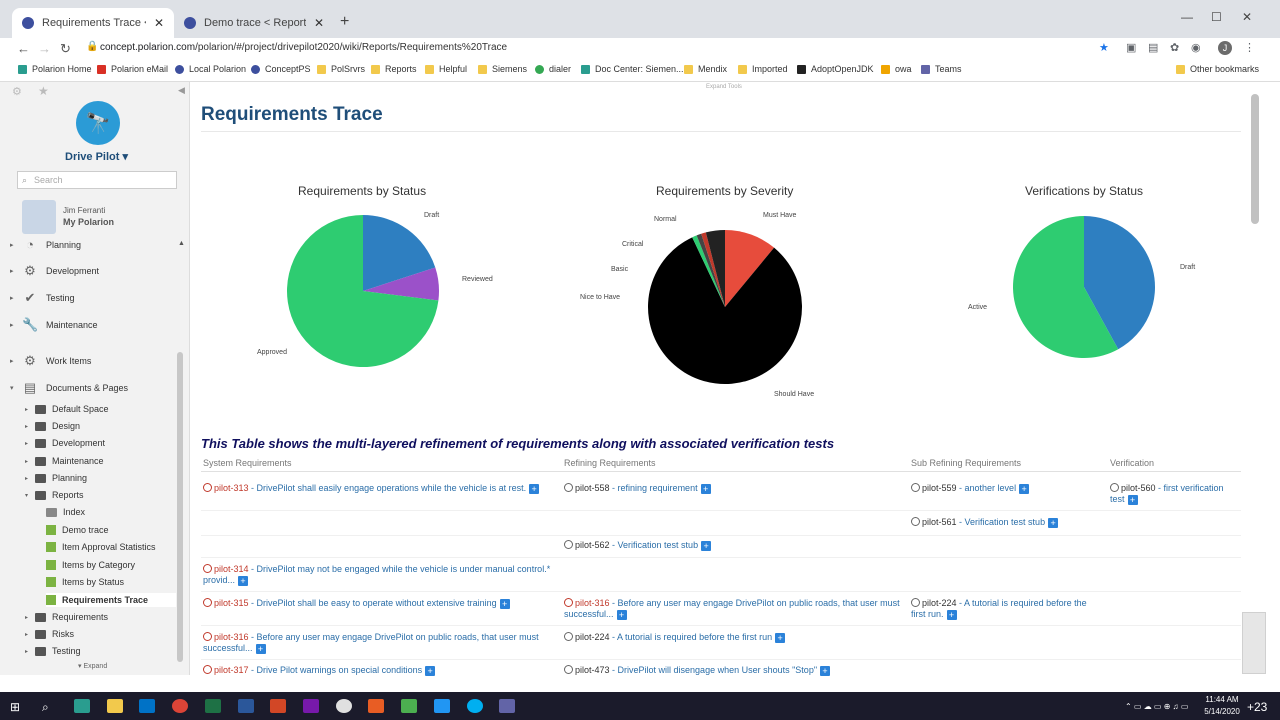  Describe the element at coordinates (1196, 47) in the screenshot. I see `extension-icon: ◉` at that location.